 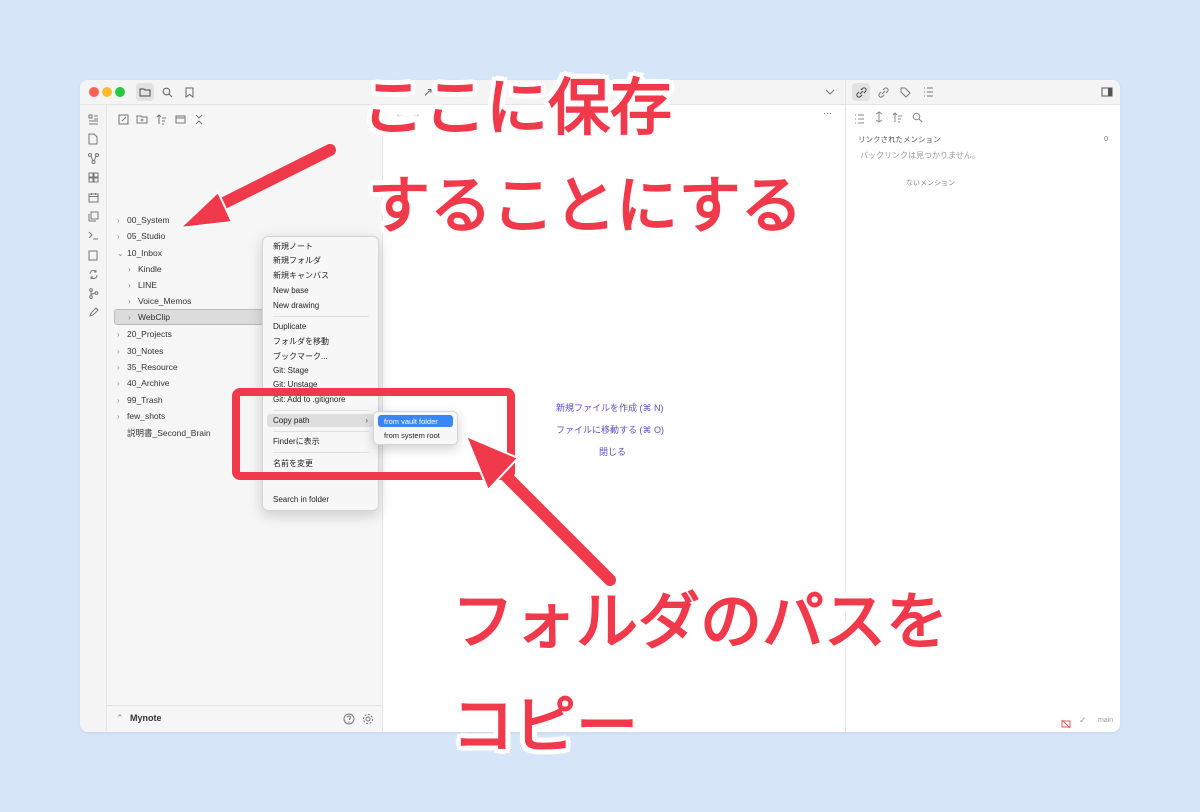 I want to click on callout-bottom-line2: コピー, so click(x=545, y=725).